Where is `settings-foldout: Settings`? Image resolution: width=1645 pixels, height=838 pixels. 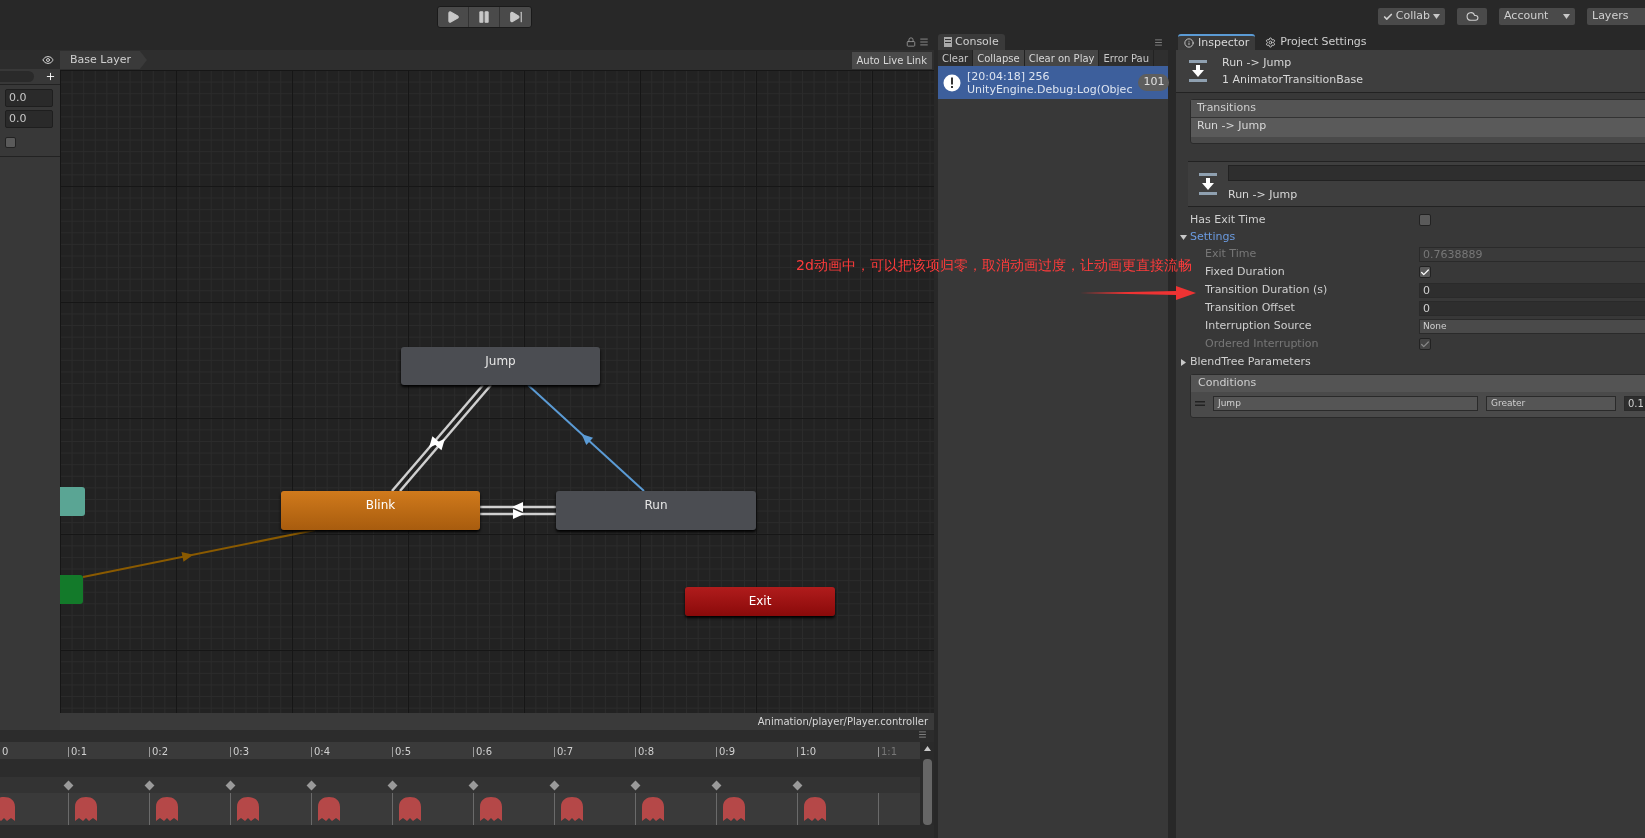 settings-foldout: Settings is located at coordinates (1412, 237).